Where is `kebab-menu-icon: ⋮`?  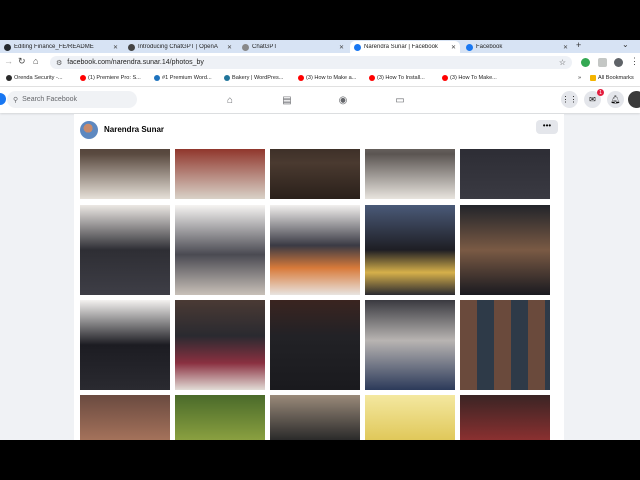
kebab-menu-icon: ⋮ is located at coordinates (634, 61).